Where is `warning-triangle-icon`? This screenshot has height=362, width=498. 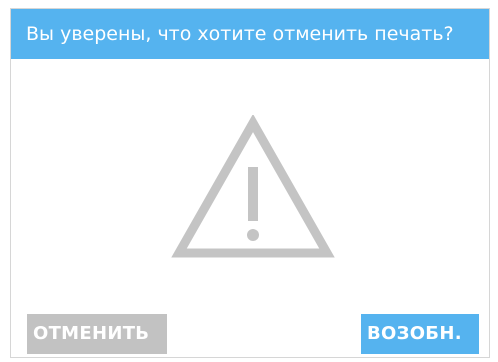
warning-triangle-icon is located at coordinates (253, 186).